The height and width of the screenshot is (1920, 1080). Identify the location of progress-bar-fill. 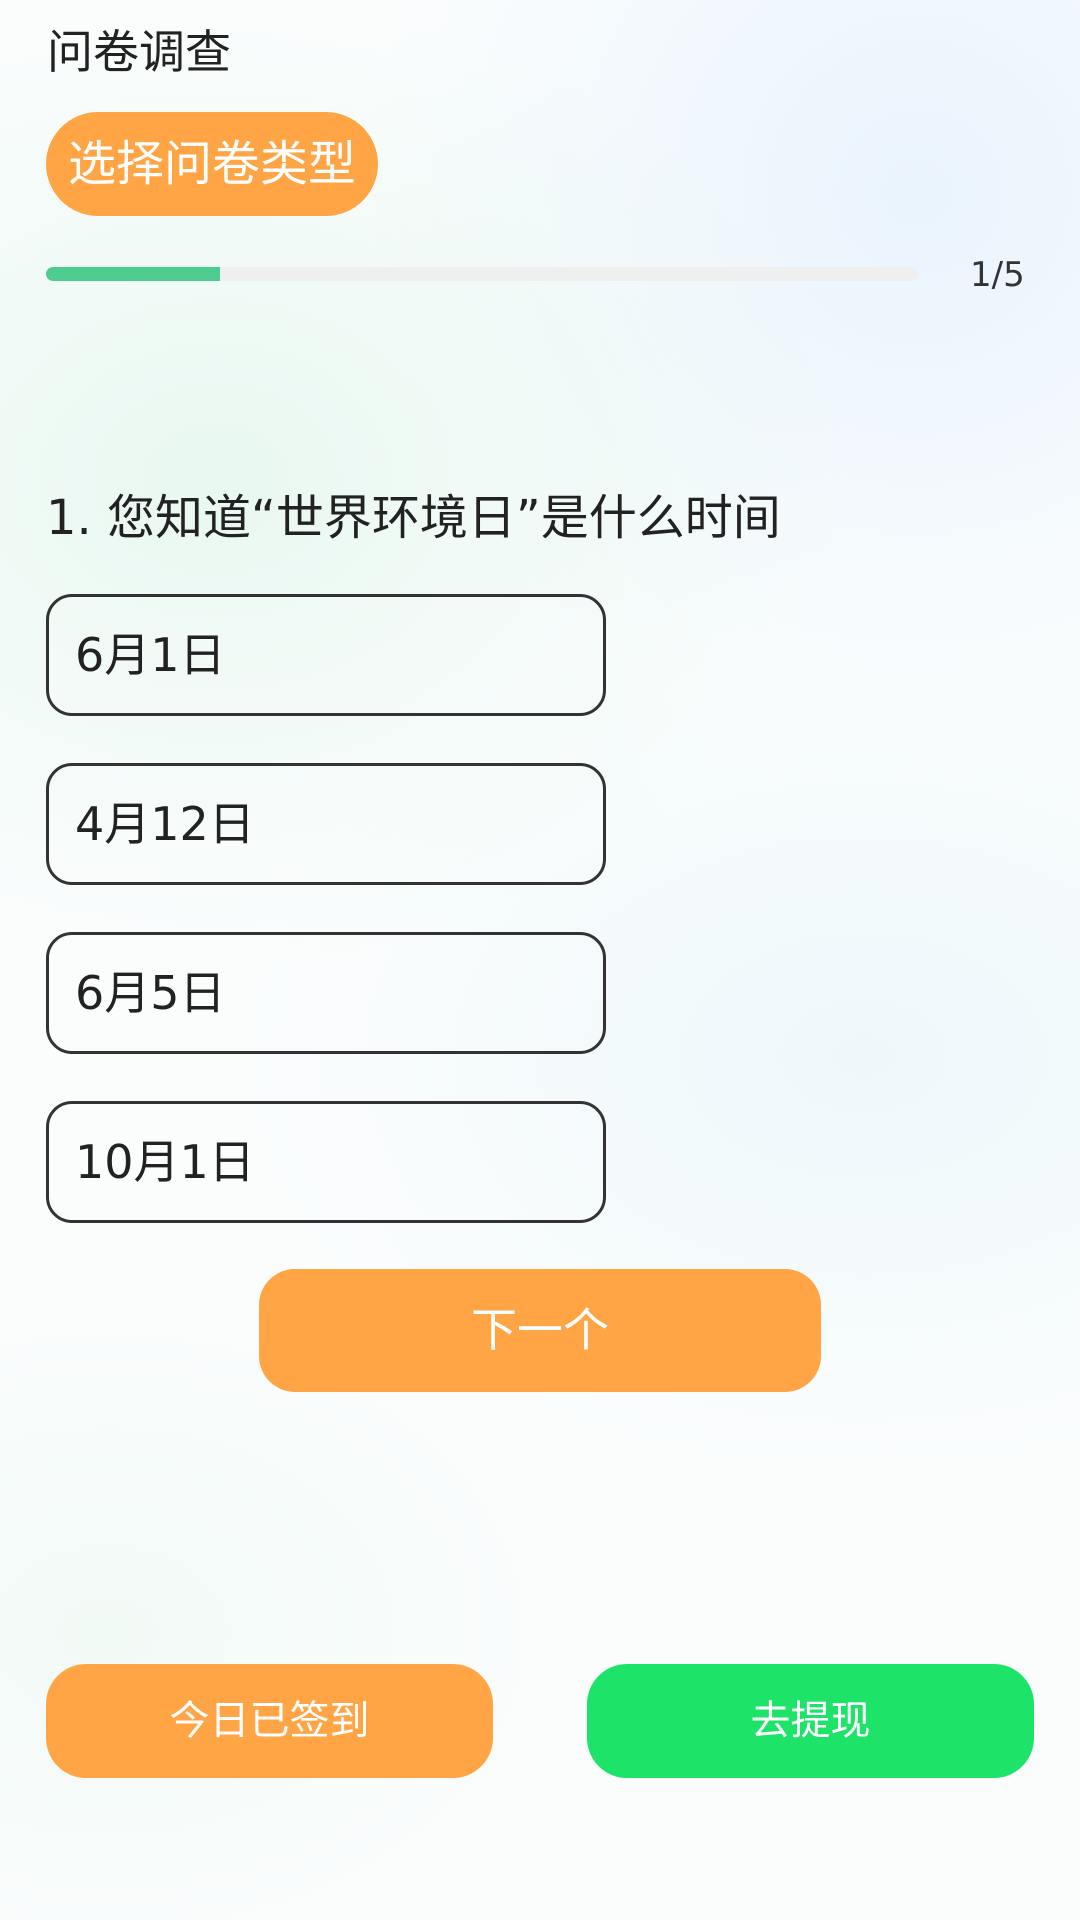
(133, 274).